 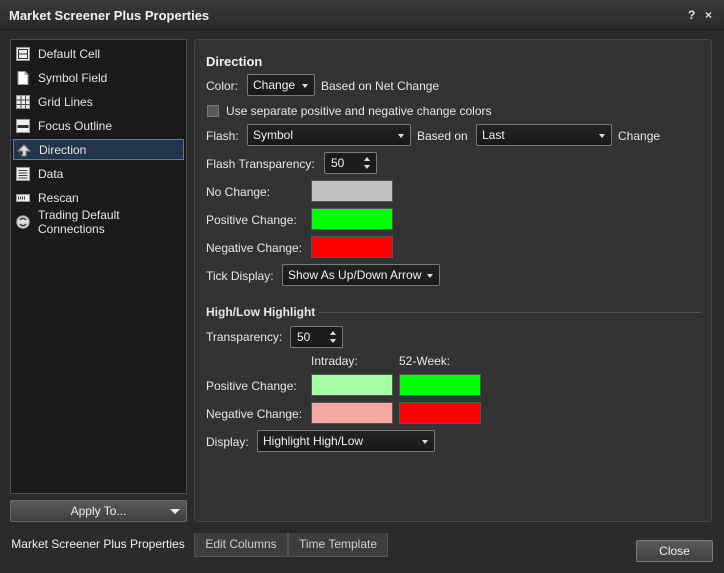 What do you see at coordinates (442, 136) in the screenshot?
I see `based-on-label: Based on` at bounding box center [442, 136].